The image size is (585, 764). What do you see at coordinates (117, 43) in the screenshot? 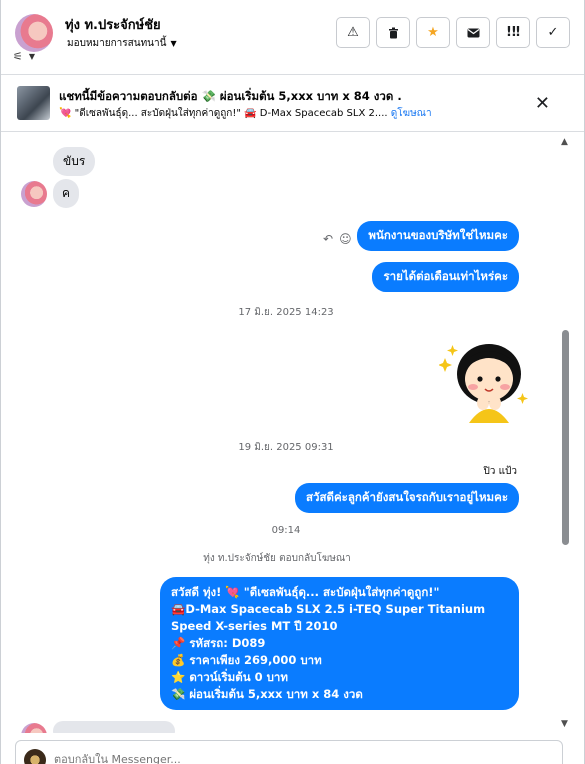
I see `assign-label: มอบหมายการสนทนานี้` at bounding box center [117, 43].